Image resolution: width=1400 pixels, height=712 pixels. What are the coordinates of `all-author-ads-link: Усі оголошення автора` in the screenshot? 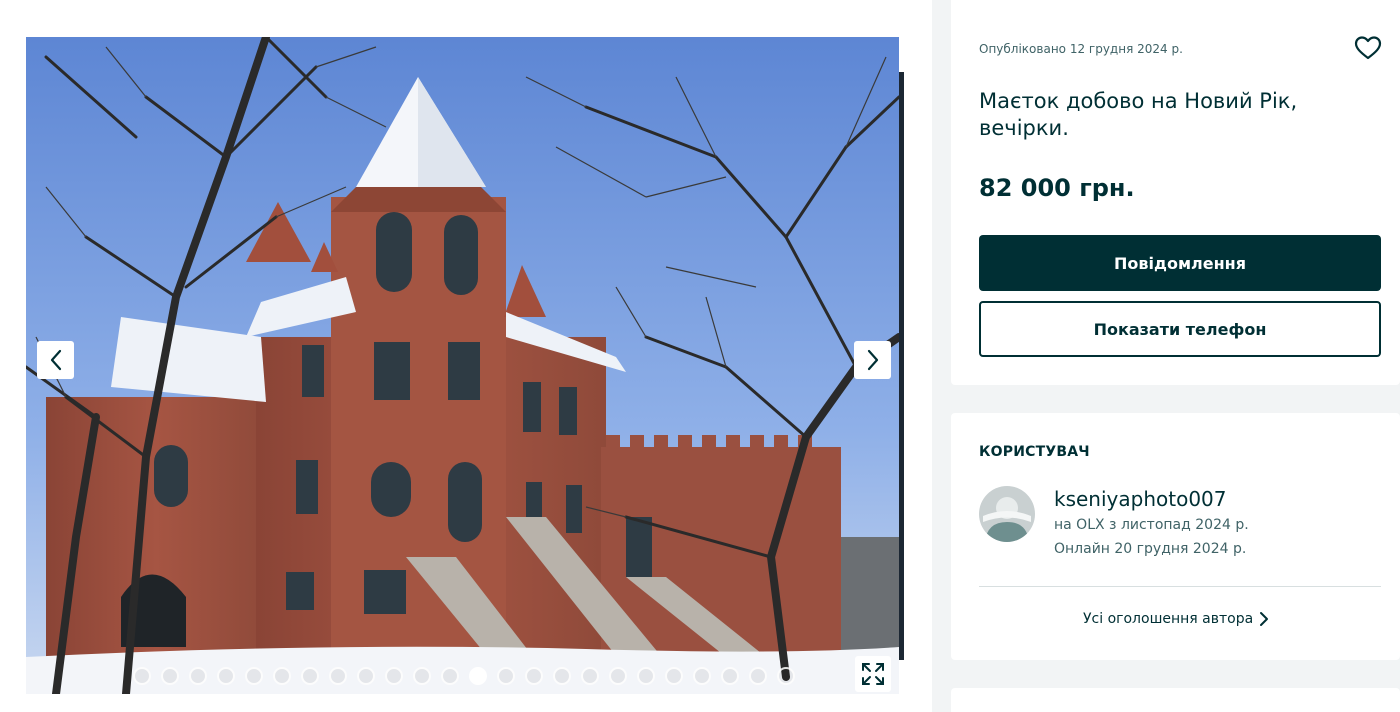 It's located at (1176, 619).